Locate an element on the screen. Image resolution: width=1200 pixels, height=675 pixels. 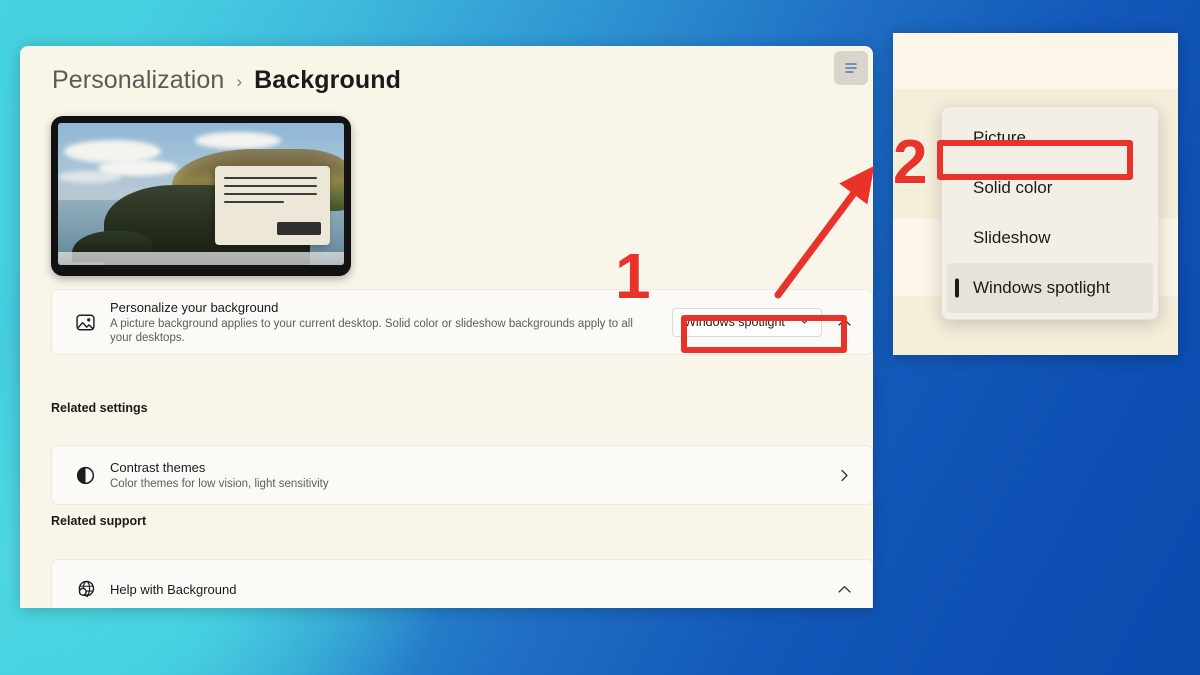
preview-window-button is located at coordinates (299, 229).